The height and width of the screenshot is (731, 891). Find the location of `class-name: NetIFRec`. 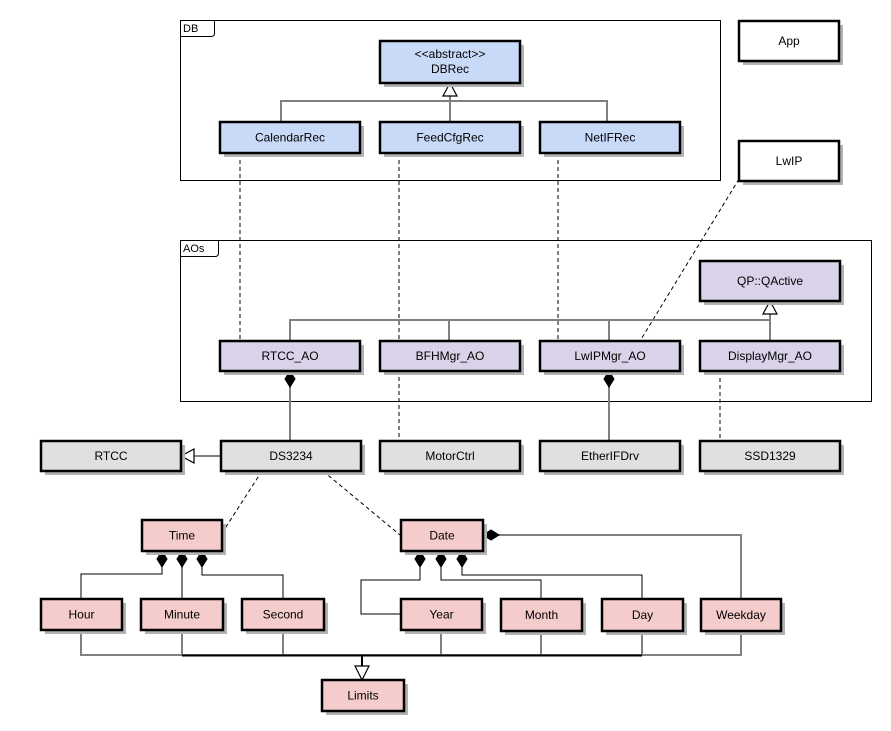

class-name: NetIFRec is located at coordinates (610, 138).